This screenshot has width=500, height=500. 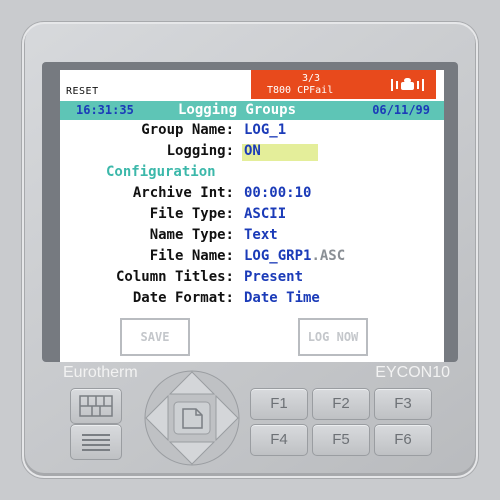 What do you see at coordinates (183, 193) in the screenshot?
I see `archive-int-label: Archive Int:` at bounding box center [183, 193].